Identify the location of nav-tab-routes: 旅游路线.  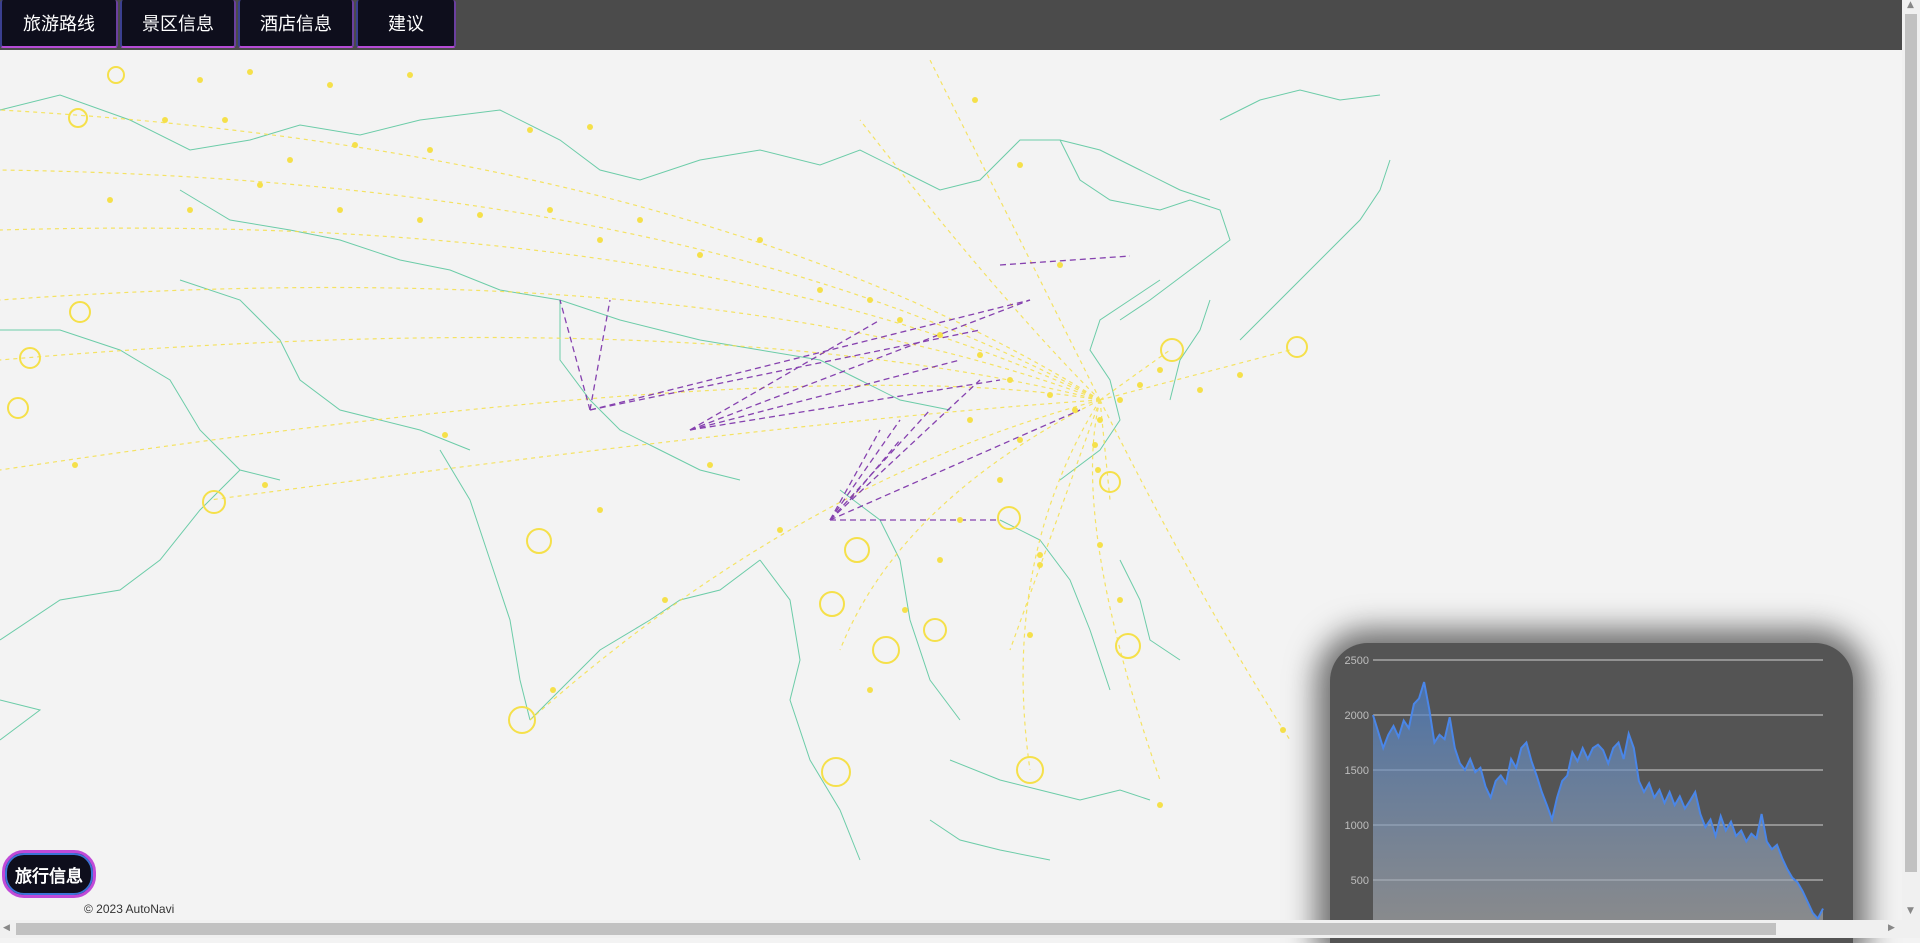
(59, 24).